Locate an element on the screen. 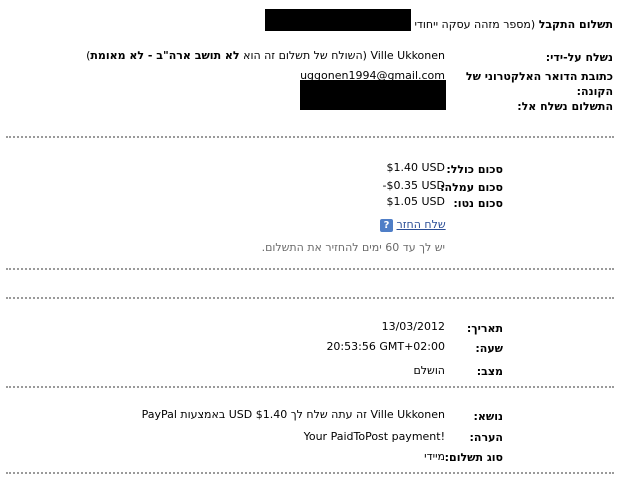 Image resolution: width=621 pixels, height=478 pixels. date-label: תאריך: is located at coordinates (484, 328).